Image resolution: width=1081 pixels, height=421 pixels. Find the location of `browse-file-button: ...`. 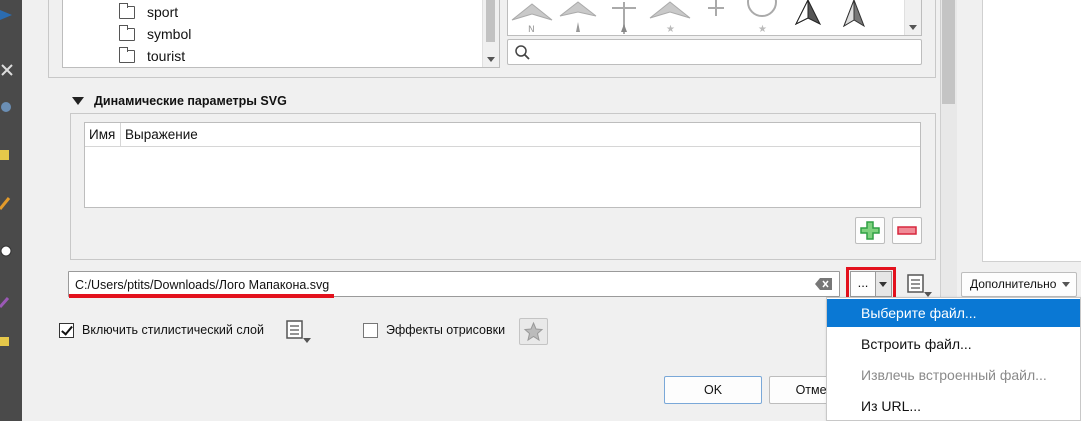

browse-file-button: ... is located at coordinates (863, 284).